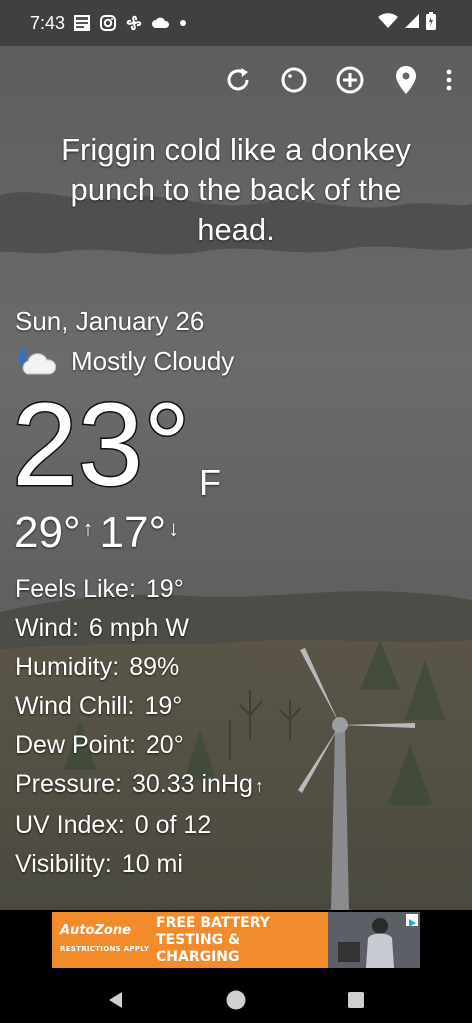 This screenshot has width=472, height=1023. What do you see at coordinates (259, 786) in the screenshot?
I see `pressure-trend-arrow-icon: ↑` at bounding box center [259, 786].